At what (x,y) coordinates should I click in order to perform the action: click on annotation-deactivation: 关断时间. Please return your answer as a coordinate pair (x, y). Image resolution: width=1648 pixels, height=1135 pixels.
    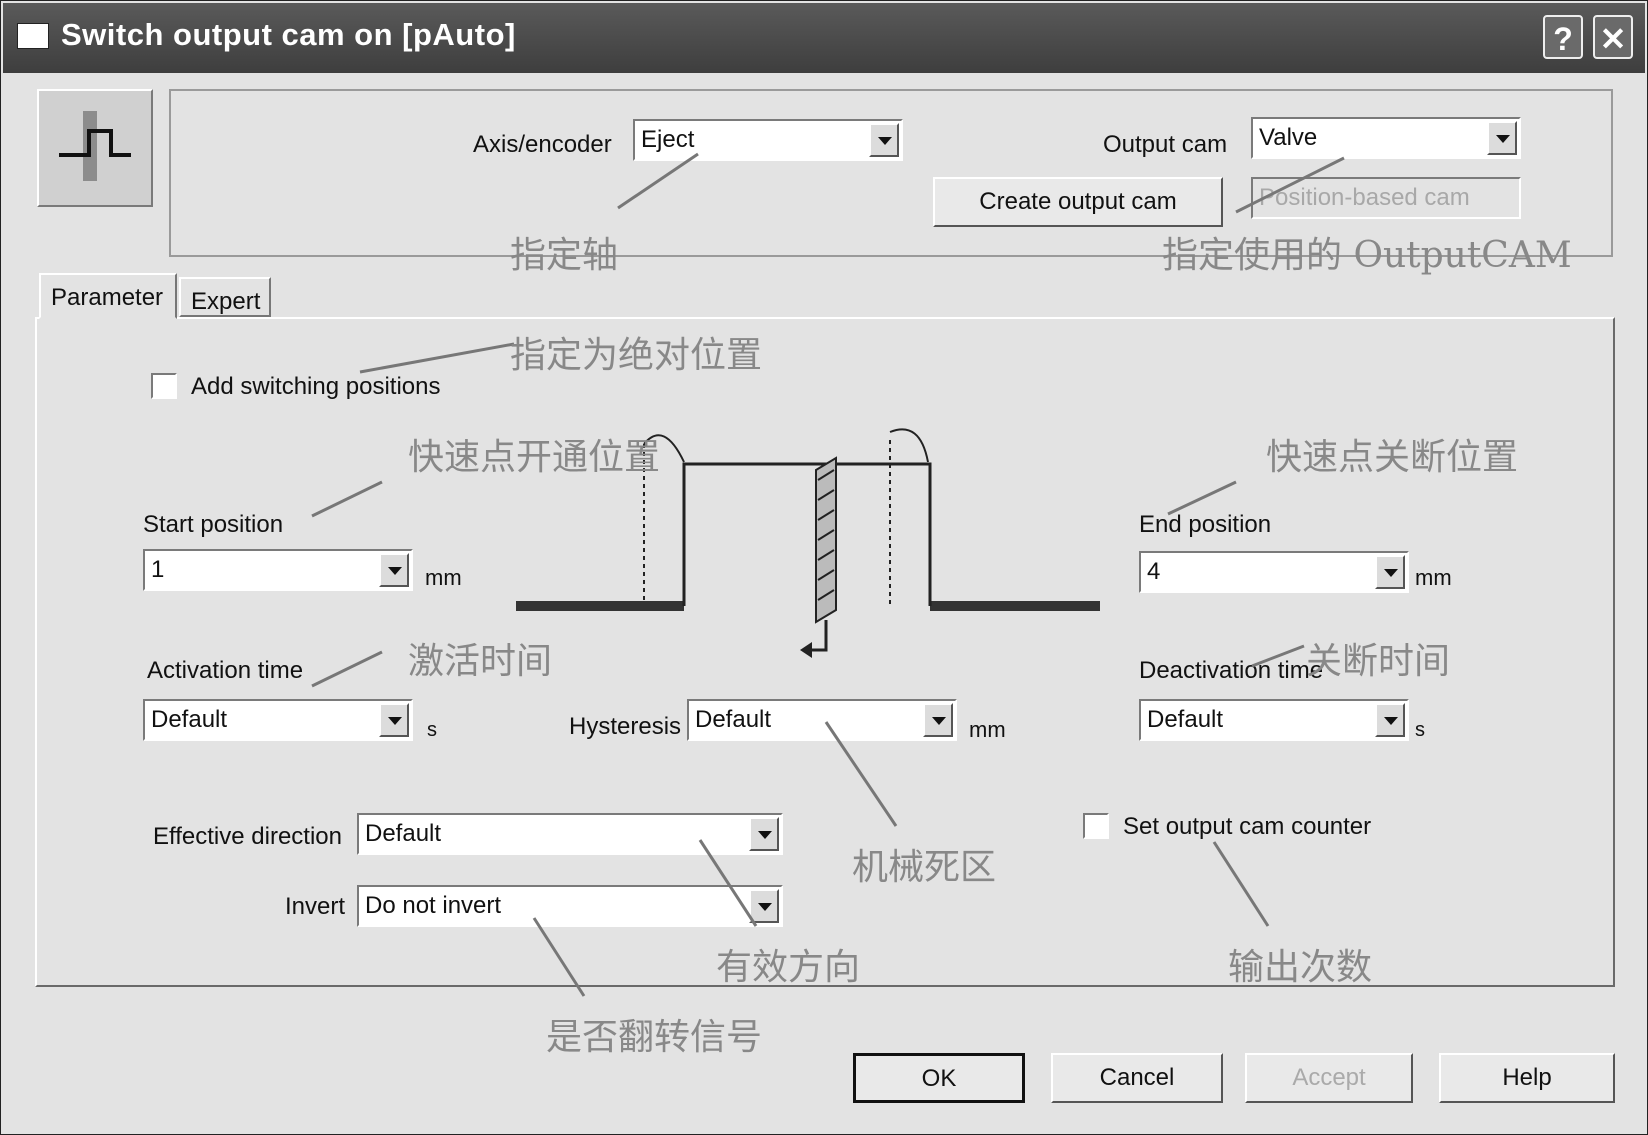
    Looking at the image, I should click on (1378, 661).